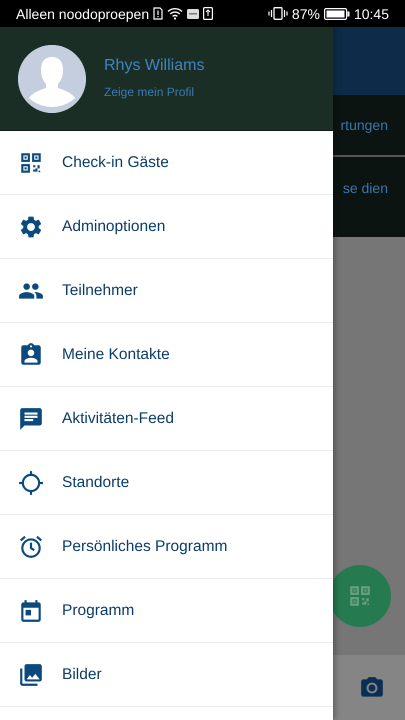 The width and height of the screenshot is (405, 720). I want to click on banner-text: se dien, so click(365, 188).